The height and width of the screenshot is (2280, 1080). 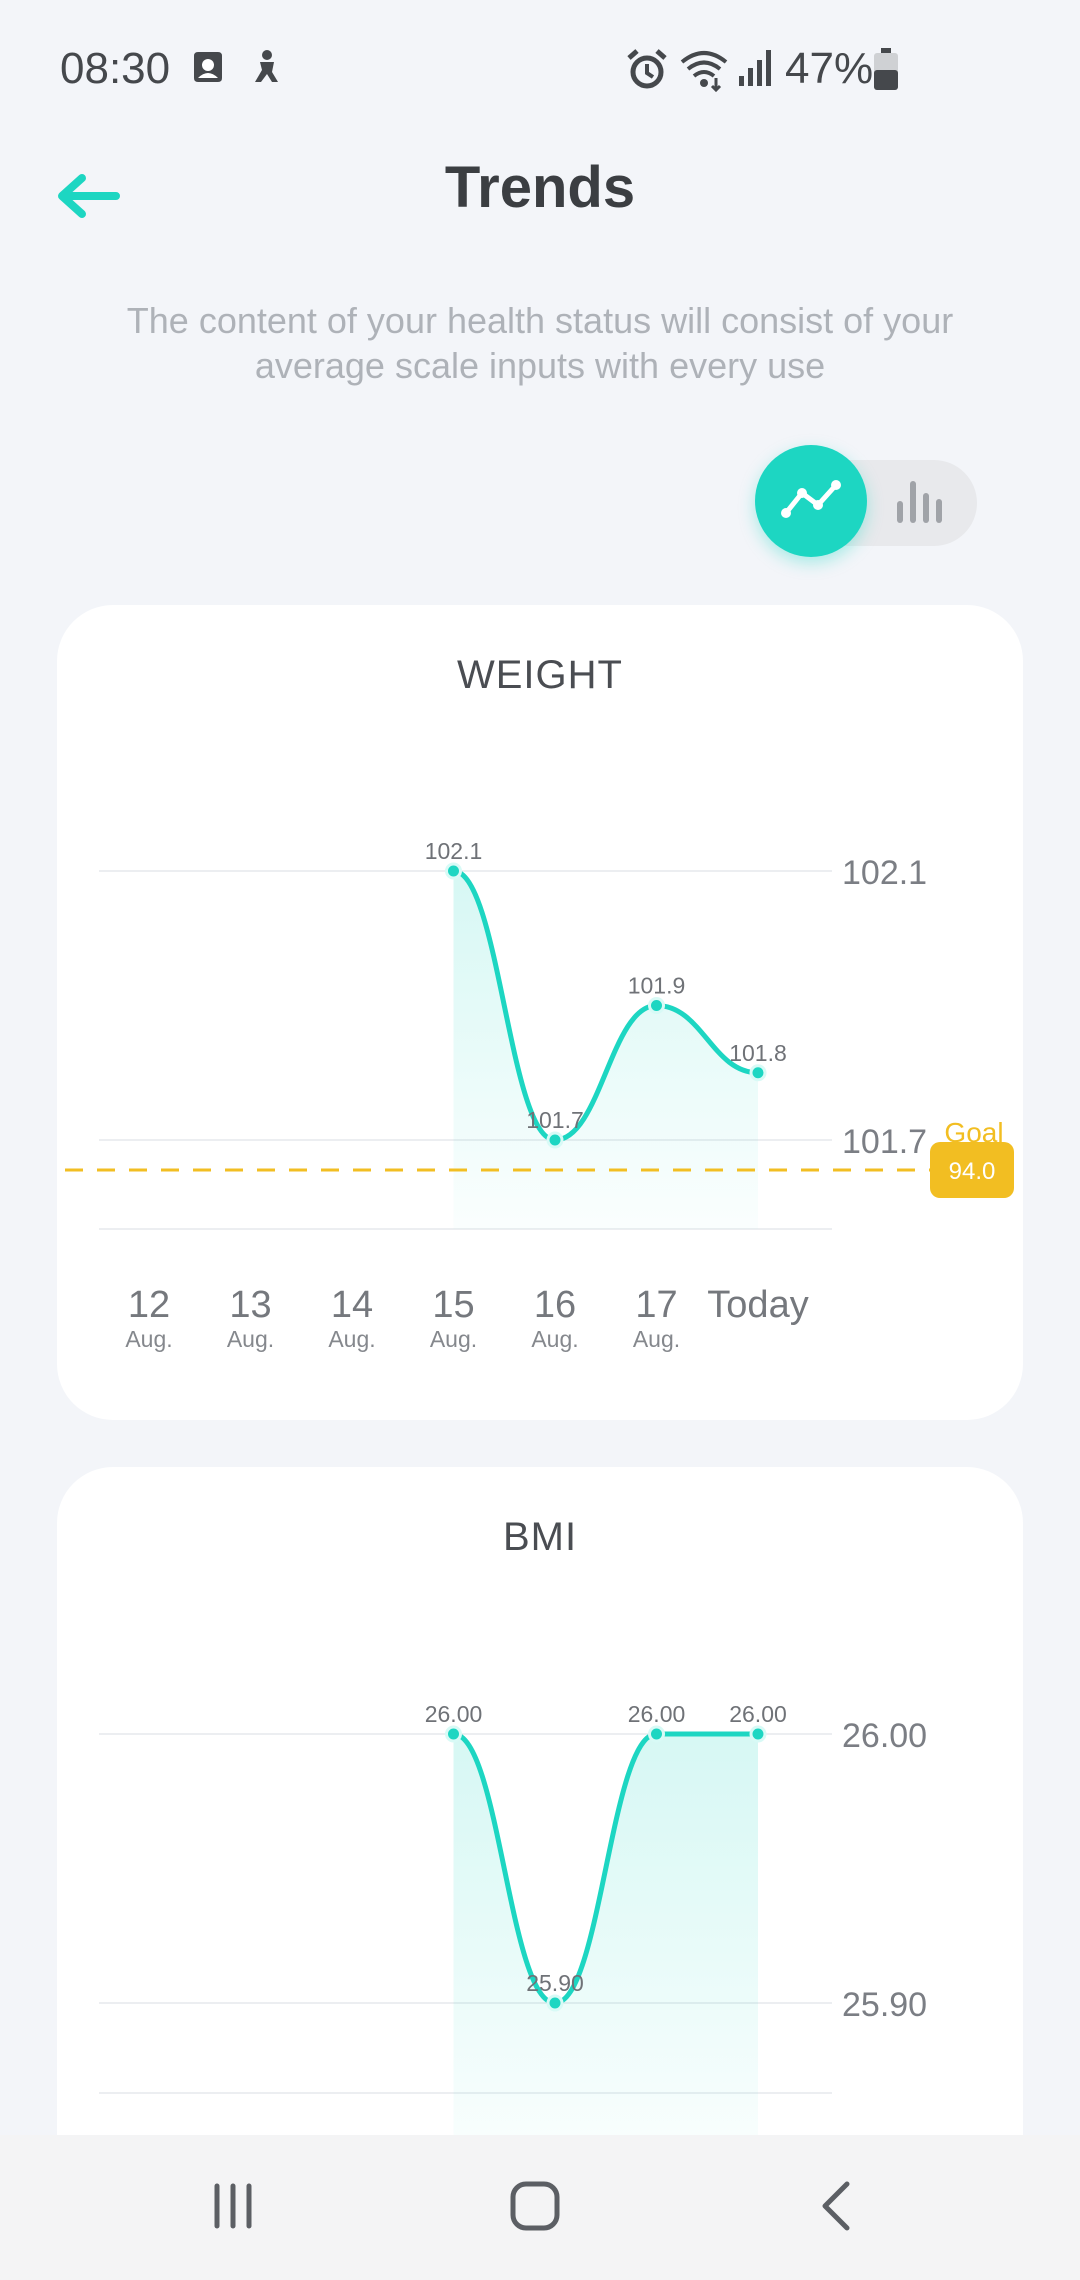 I want to click on home-icon, so click(x=535, y=2208).